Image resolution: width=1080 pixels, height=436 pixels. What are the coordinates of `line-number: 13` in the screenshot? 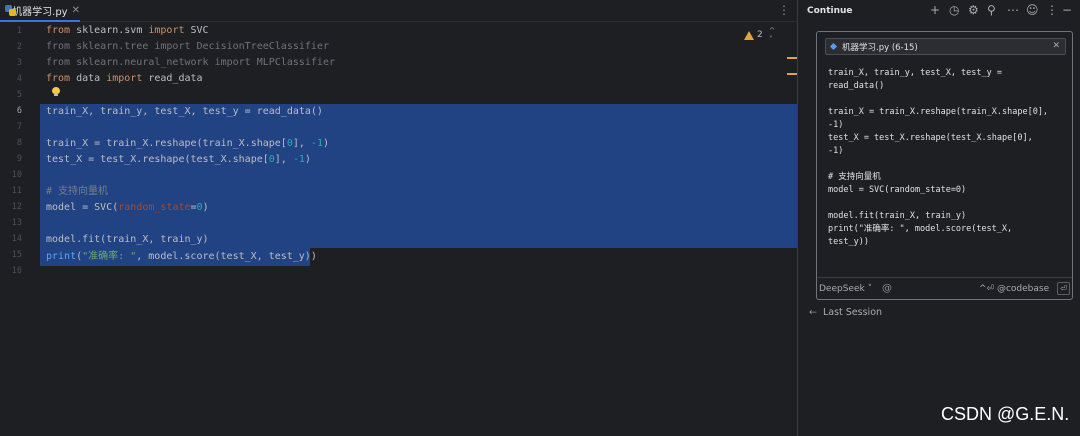 It's located at (16, 223).